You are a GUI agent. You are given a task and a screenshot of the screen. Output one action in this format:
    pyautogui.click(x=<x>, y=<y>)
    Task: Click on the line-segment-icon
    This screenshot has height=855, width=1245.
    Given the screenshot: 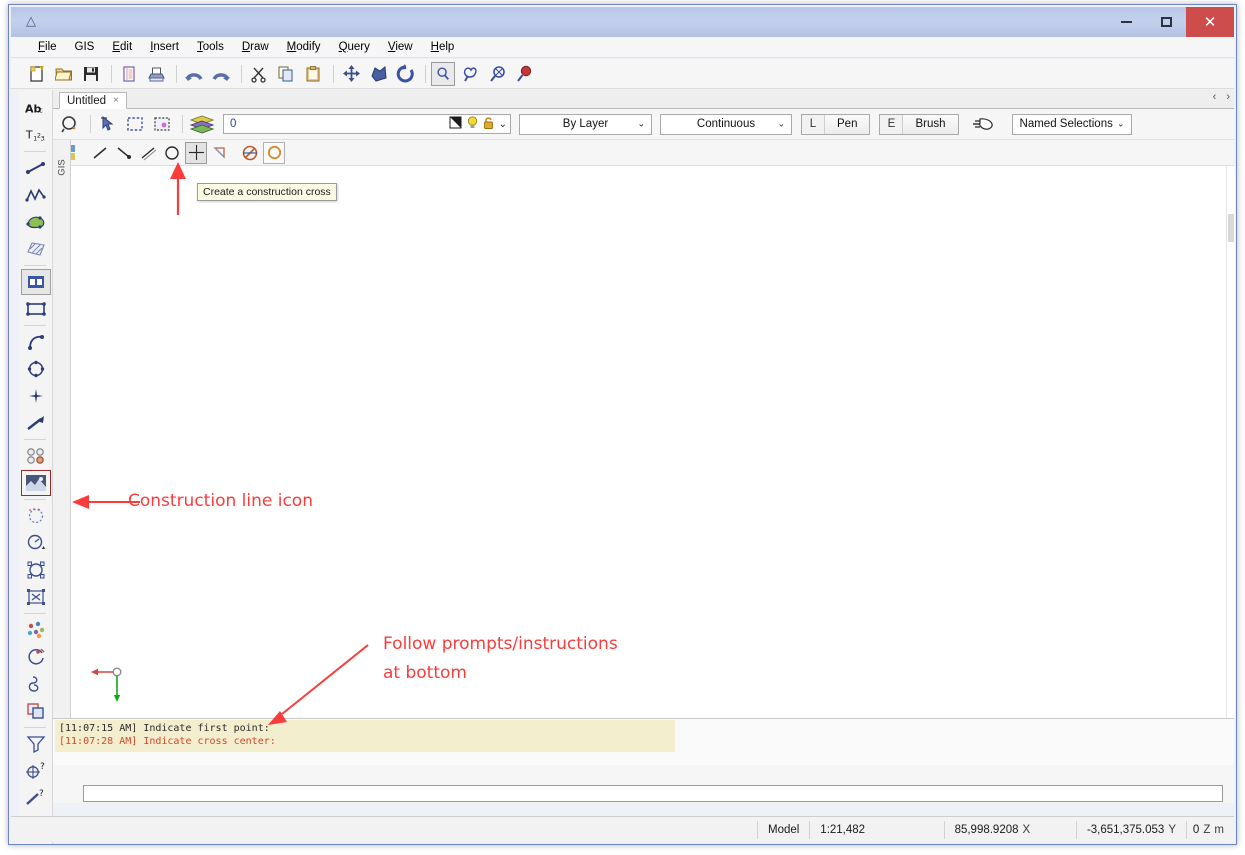 What is the action you would take?
    pyautogui.click(x=36, y=168)
    